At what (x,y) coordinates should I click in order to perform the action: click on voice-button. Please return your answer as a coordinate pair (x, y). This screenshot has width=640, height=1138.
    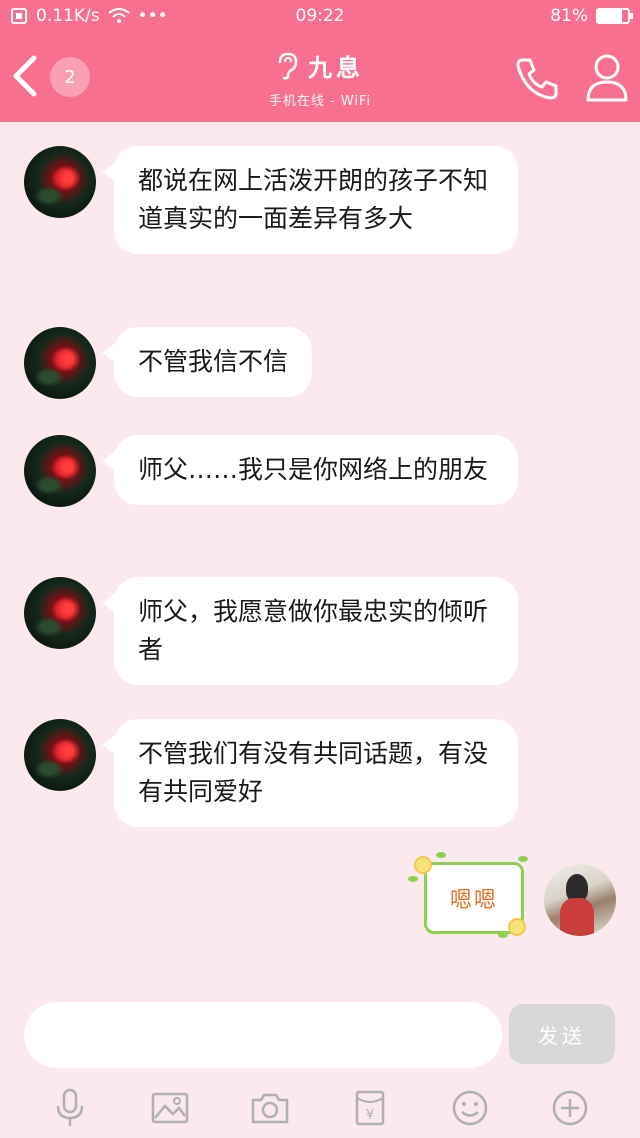
    Looking at the image, I should click on (70, 1108).